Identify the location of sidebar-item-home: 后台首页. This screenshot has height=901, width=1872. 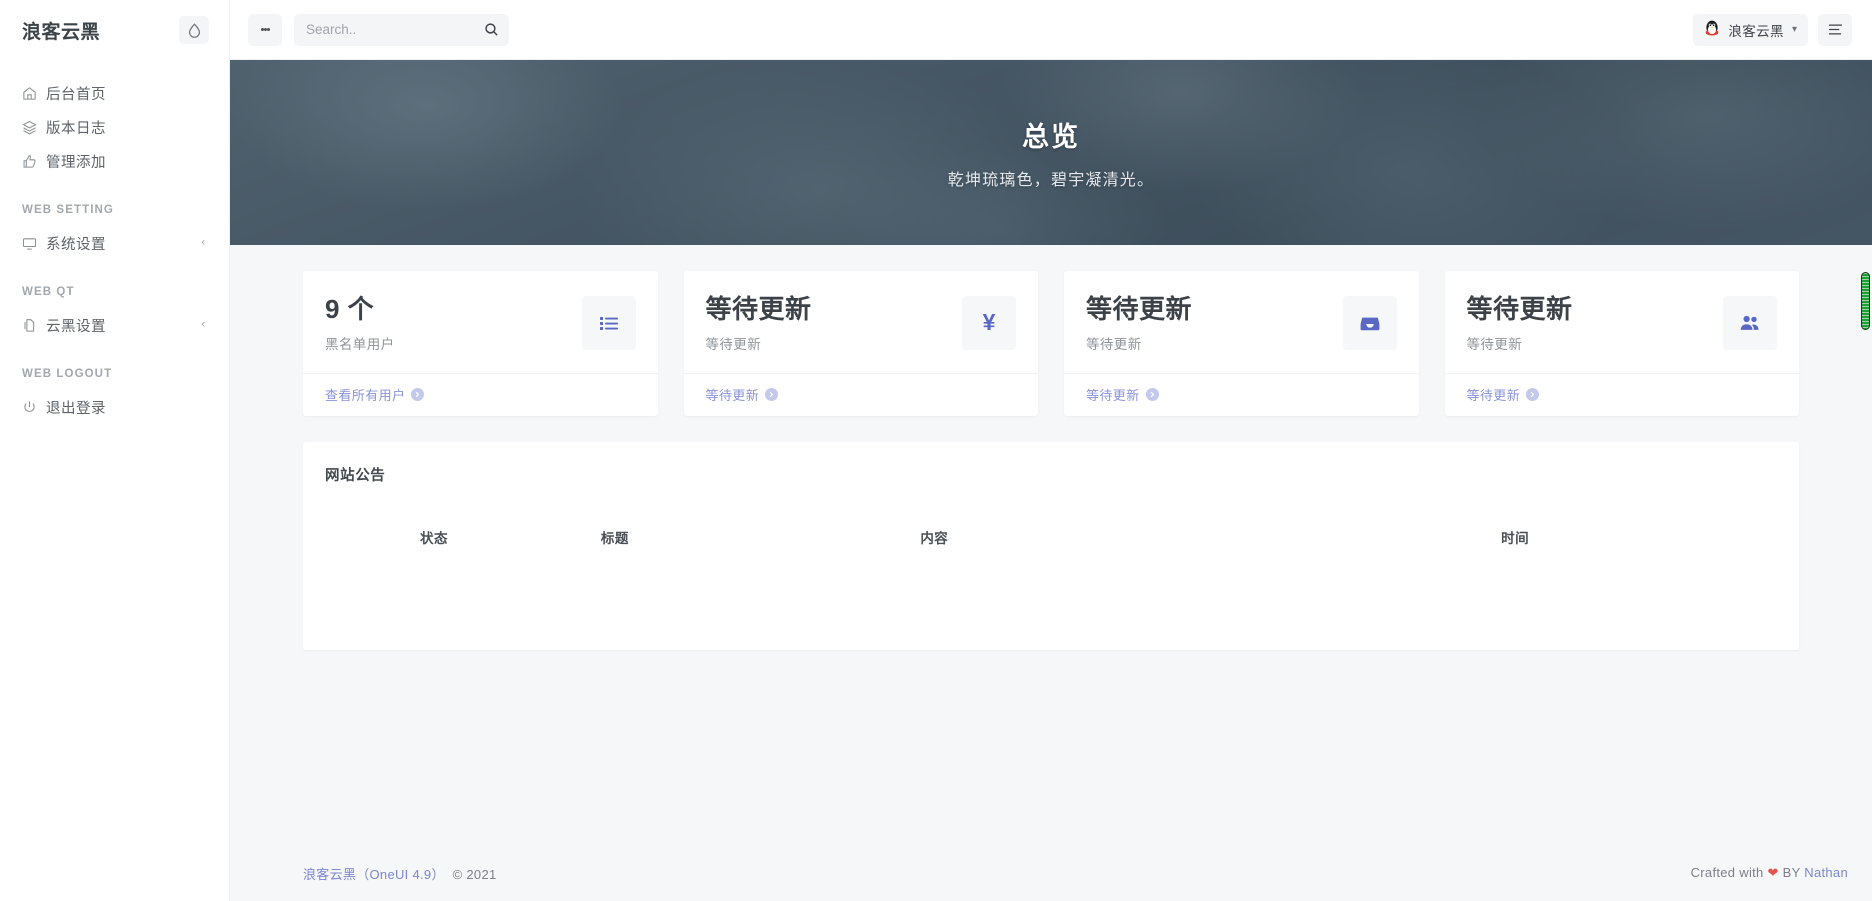
(114, 93).